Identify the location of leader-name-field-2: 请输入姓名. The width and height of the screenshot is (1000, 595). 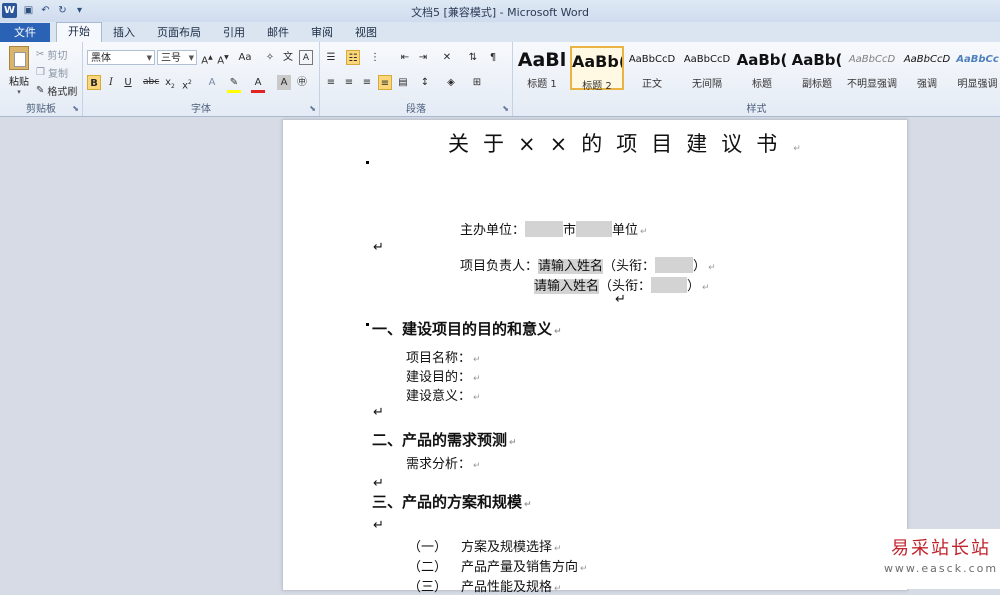
(567, 286).